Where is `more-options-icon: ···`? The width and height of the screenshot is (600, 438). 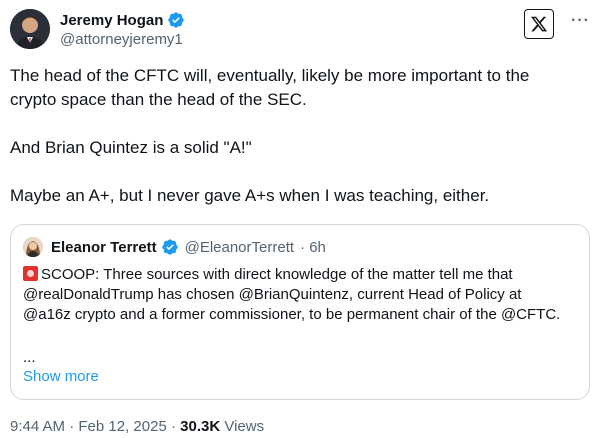 more-options-icon: ··· is located at coordinates (580, 21).